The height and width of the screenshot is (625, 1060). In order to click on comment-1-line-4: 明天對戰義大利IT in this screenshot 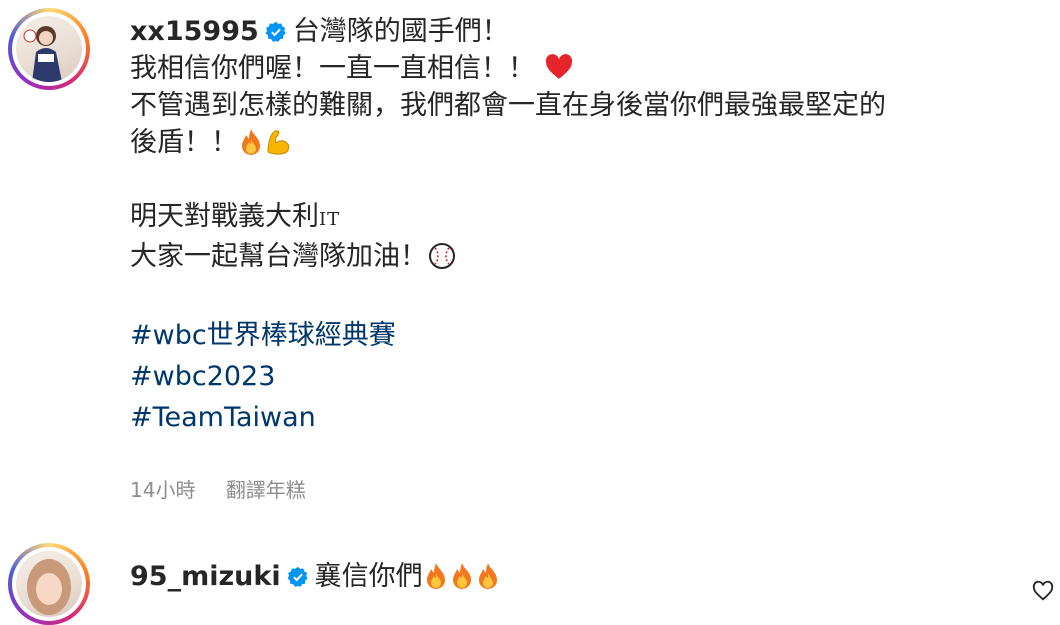, I will do `click(235, 216)`.